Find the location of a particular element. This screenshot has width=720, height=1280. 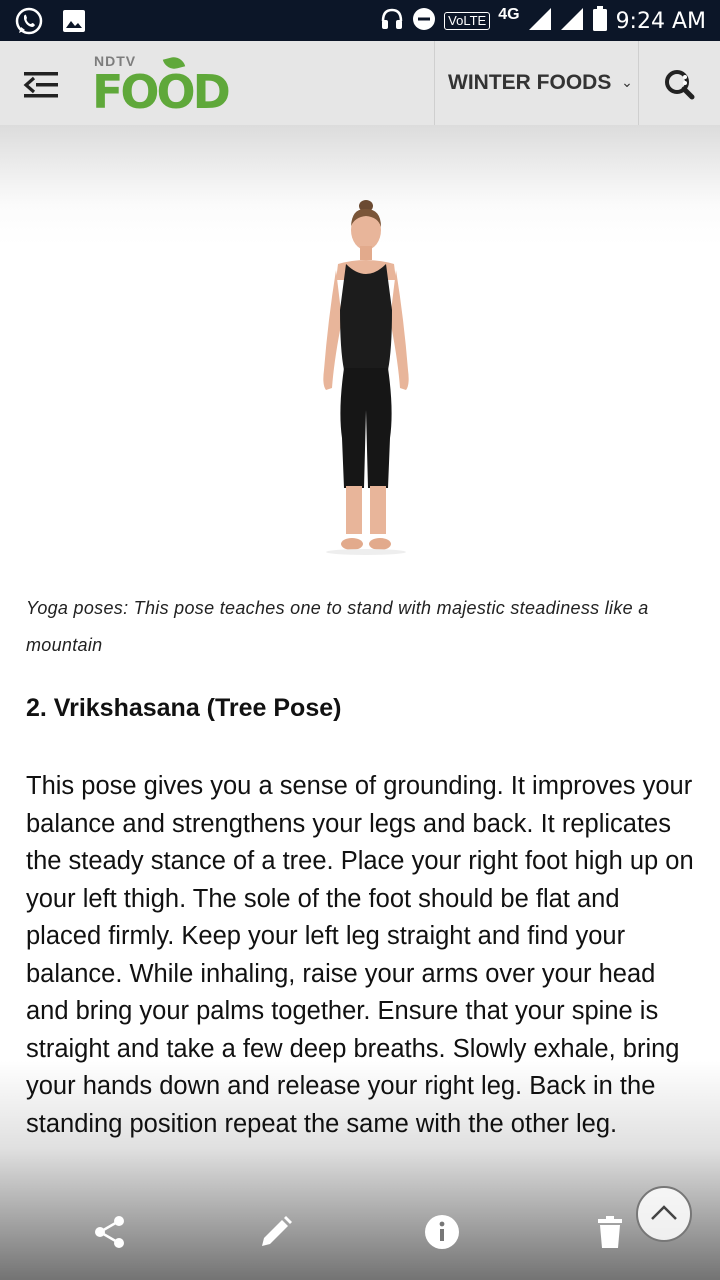

menu-button is located at coordinates (42, 85).